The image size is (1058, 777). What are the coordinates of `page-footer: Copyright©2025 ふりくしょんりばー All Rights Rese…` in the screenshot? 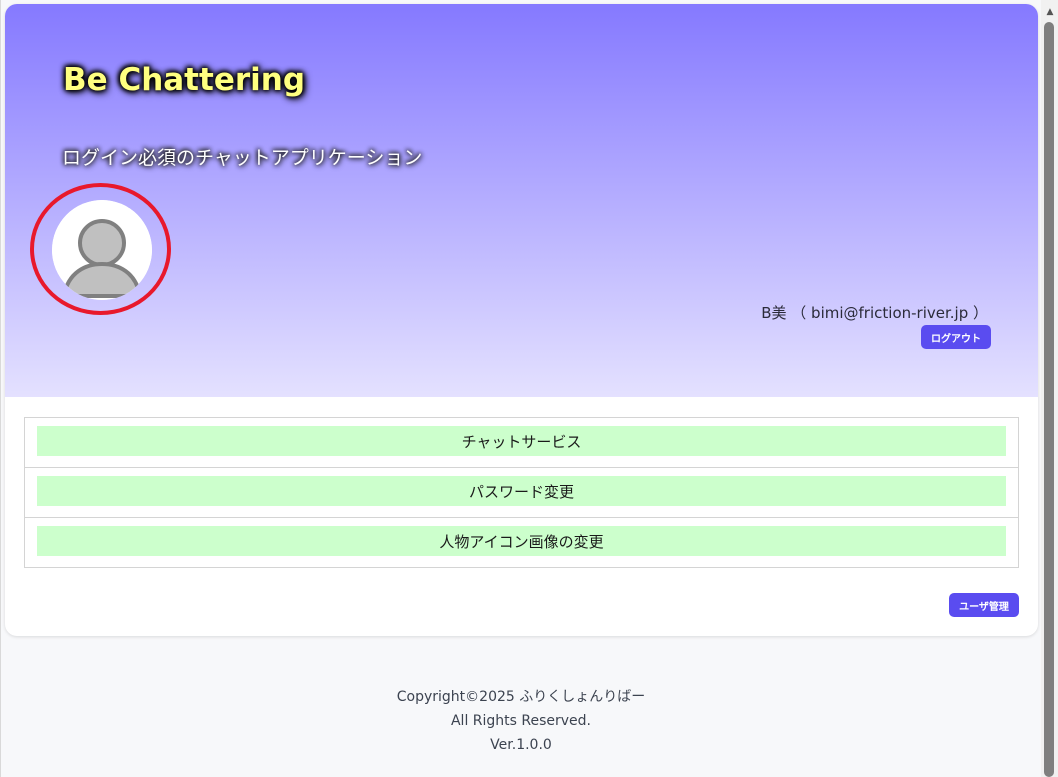 It's located at (521, 721).